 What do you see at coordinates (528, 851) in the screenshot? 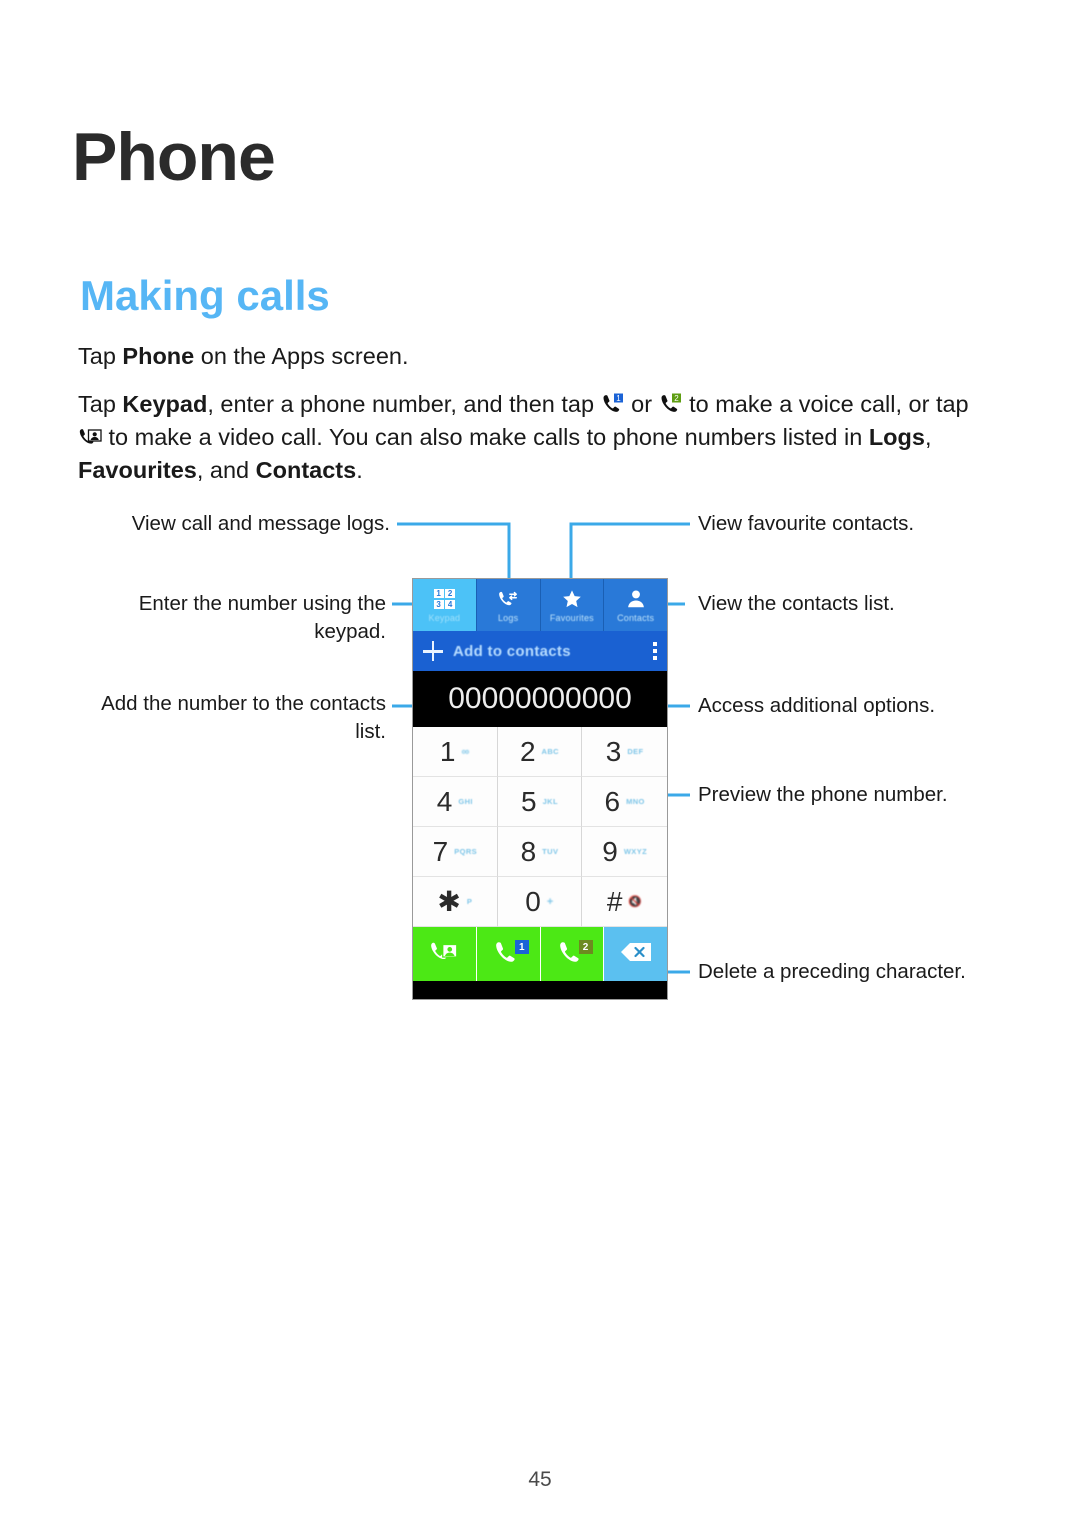
I see `key-digit: 8` at bounding box center [528, 851].